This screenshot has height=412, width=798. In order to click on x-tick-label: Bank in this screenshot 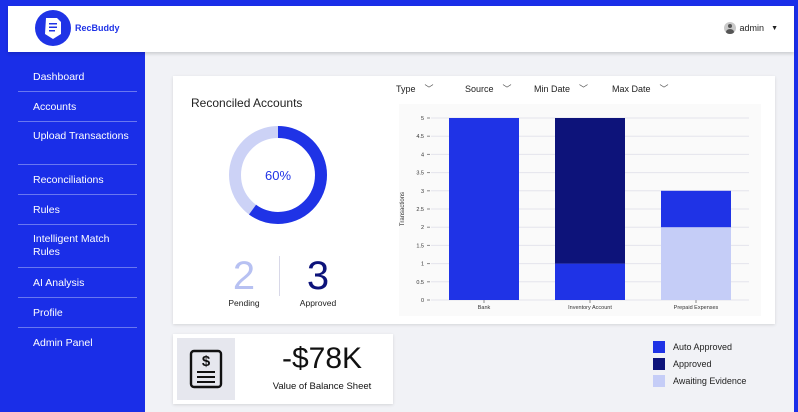, I will do `click(484, 308)`.